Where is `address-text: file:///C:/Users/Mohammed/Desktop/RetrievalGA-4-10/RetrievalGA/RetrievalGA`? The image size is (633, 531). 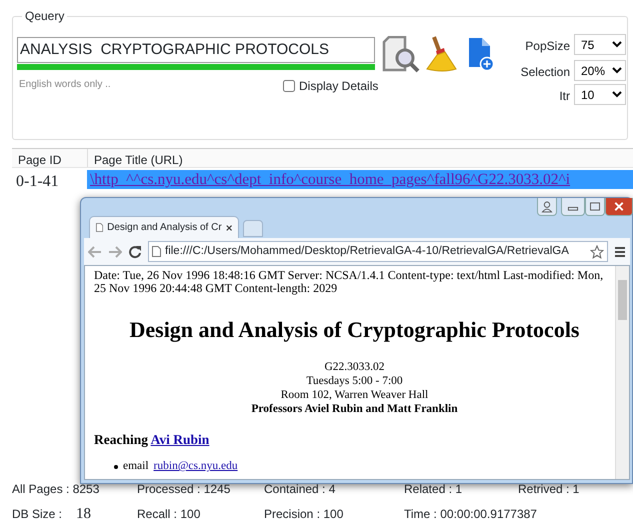 address-text: file:///C:/Users/Mohammed/Desktop/RetrievalGA-4-10/RetrievalGA/RetrievalGA is located at coordinates (367, 251).